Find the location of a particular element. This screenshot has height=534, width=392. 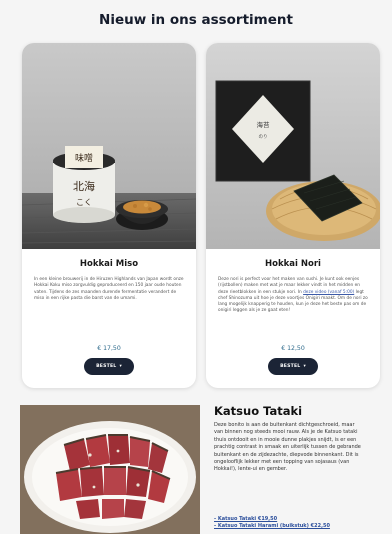

svg-text: 味噌 is located at coordinates (84, 158).